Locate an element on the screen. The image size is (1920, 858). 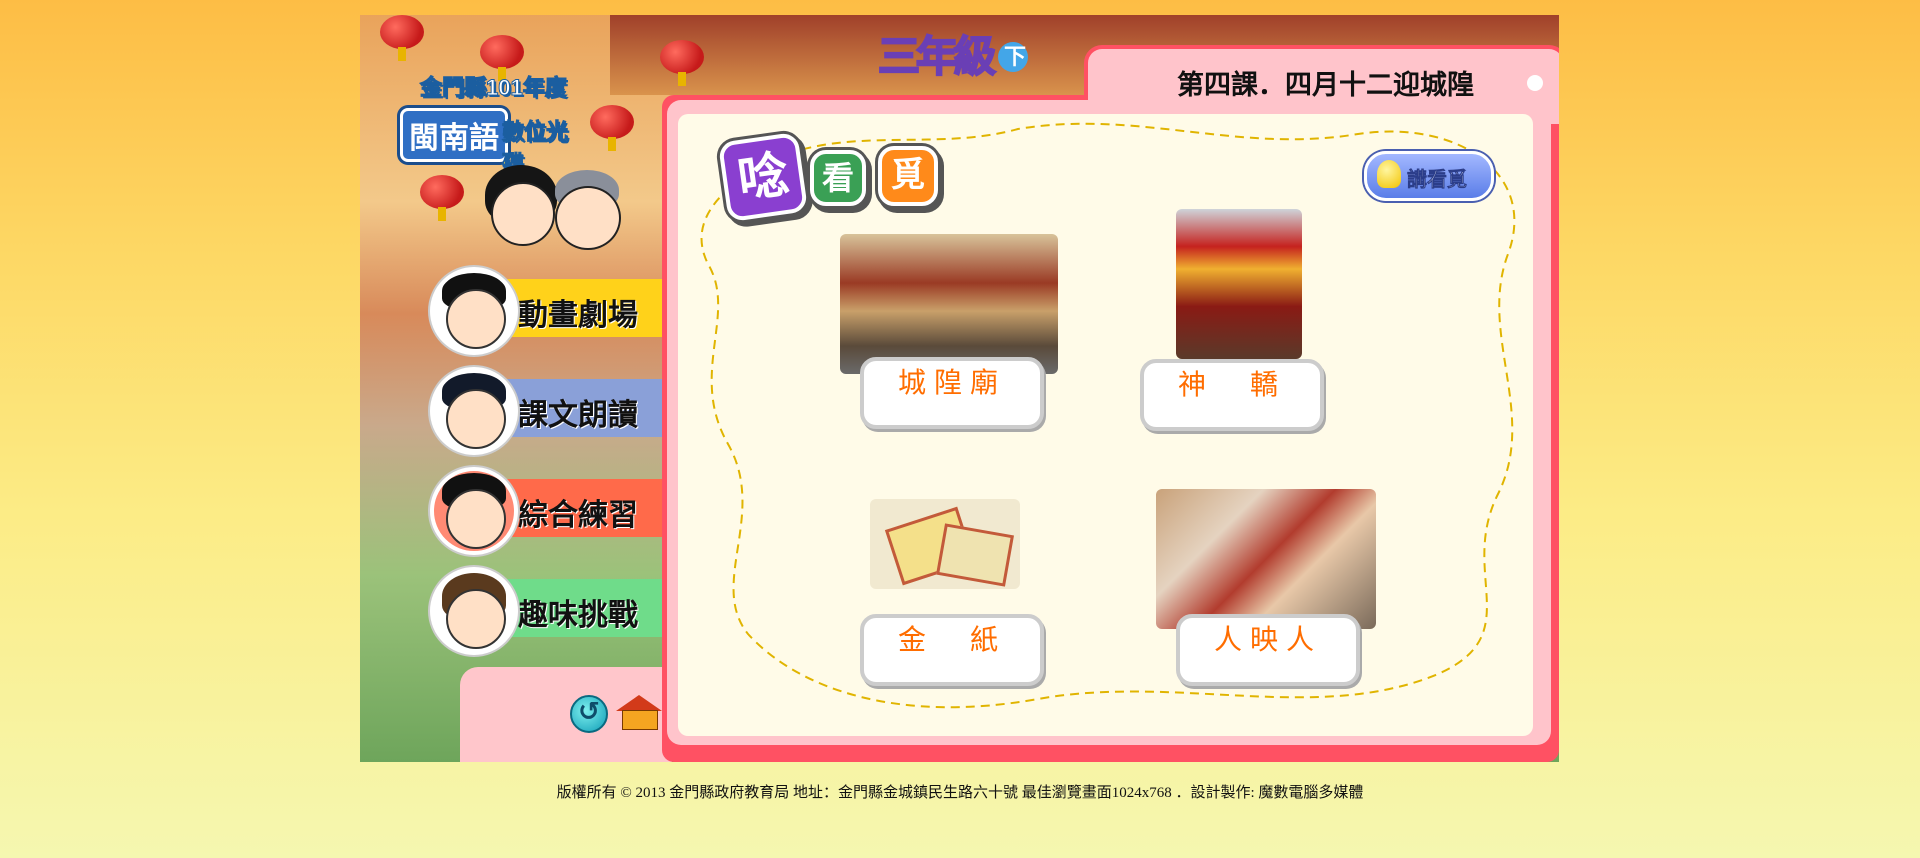
sedan-chair-photo is located at coordinates (1239, 284).